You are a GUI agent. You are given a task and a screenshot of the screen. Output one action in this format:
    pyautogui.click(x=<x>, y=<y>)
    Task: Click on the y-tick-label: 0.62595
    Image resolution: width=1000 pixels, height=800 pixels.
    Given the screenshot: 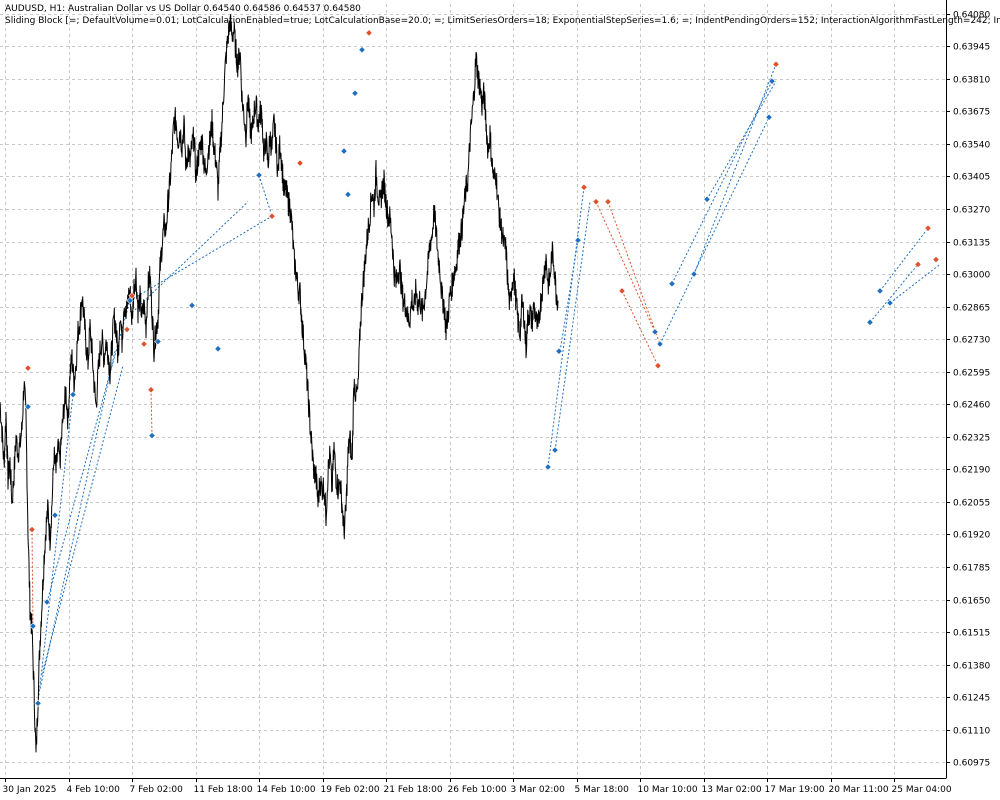 What is the action you would take?
    pyautogui.click(x=971, y=374)
    